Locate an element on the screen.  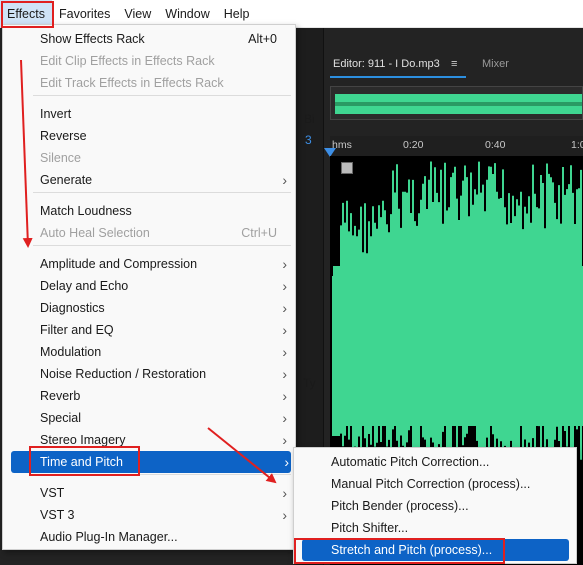
waveform-overview is located at coordinates (456, 103).